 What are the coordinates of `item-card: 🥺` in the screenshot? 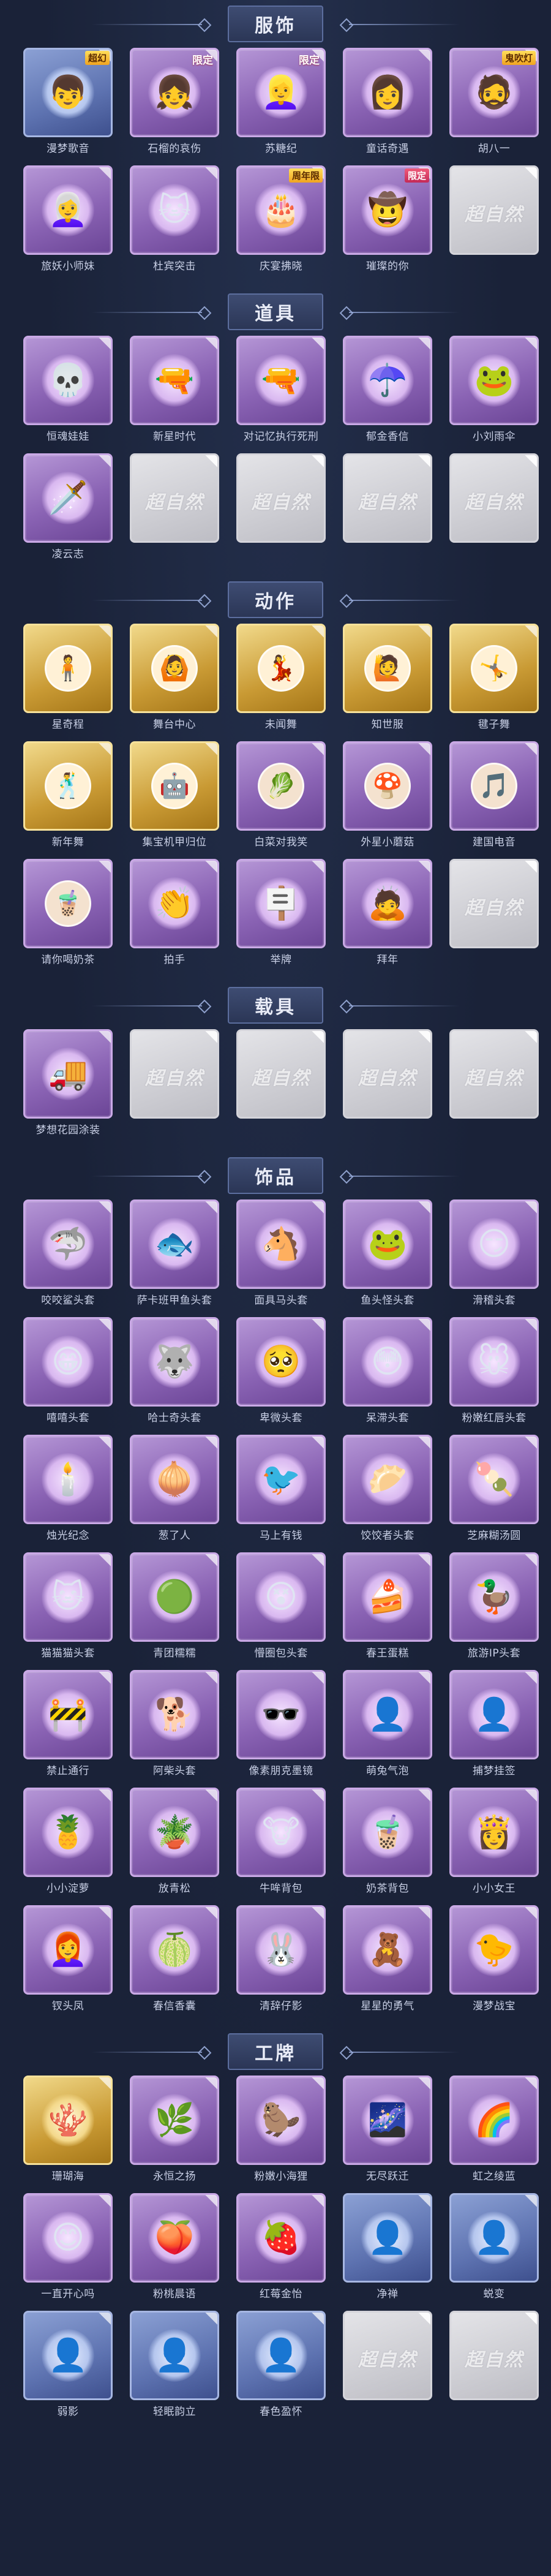 It's located at (281, 1362).